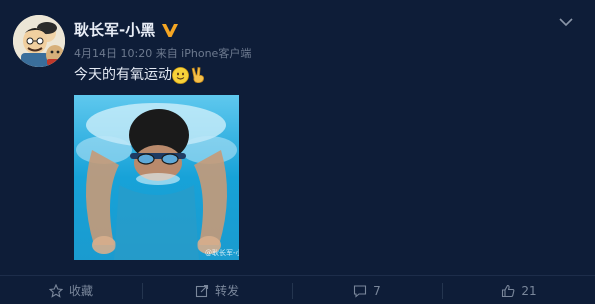 The image size is (595, 304). Describe the element at coordinates (163, 53) in the screenshot. I see `post-meta: 4月14日 10:20 来自 iPhone客户端` at that location.